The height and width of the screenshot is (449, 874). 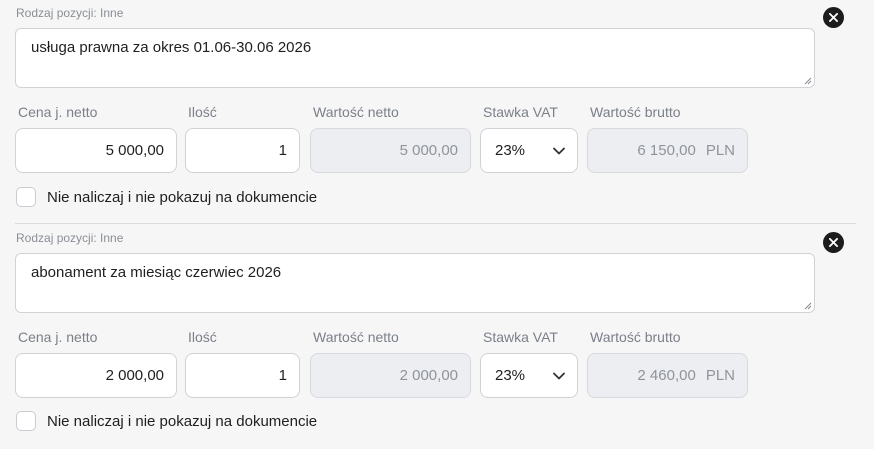 What do you see at coordinates (415, 283) in the screenshot?
I see `item-description-textarea: abonament za miesiąc czerwiec 2026` at bounding box center [415, 283].